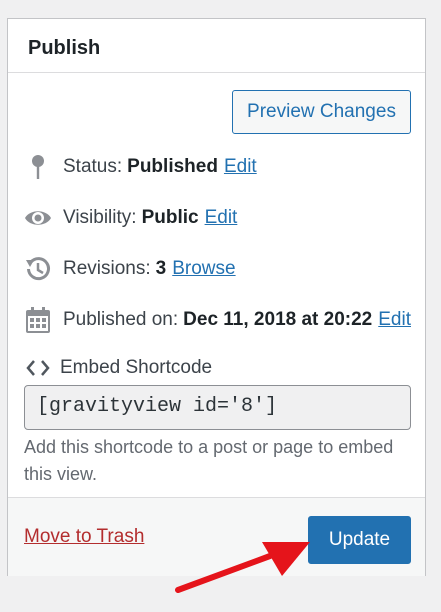 Image resolution: width=441 pixels, height=612 pixels. Describe the element at coordinates (84, 537) in the screenshot. I see `move-to-trash-link: Move to Trash` at that location.